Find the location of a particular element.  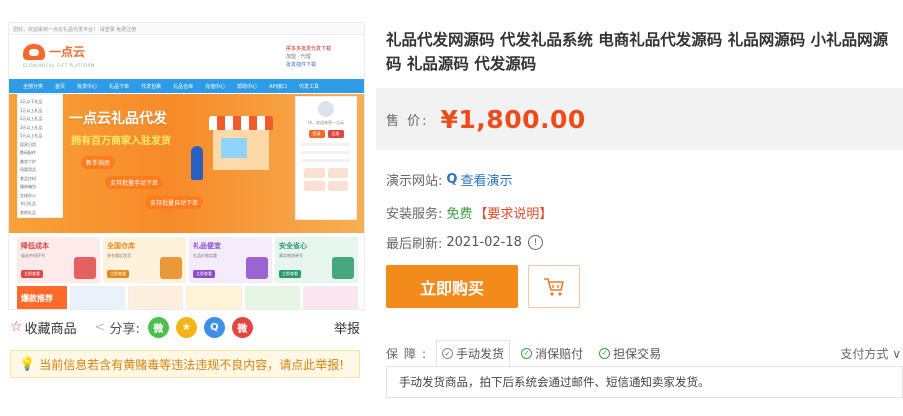

share-label-group: < 分享: is located at coordinates (117, 327).